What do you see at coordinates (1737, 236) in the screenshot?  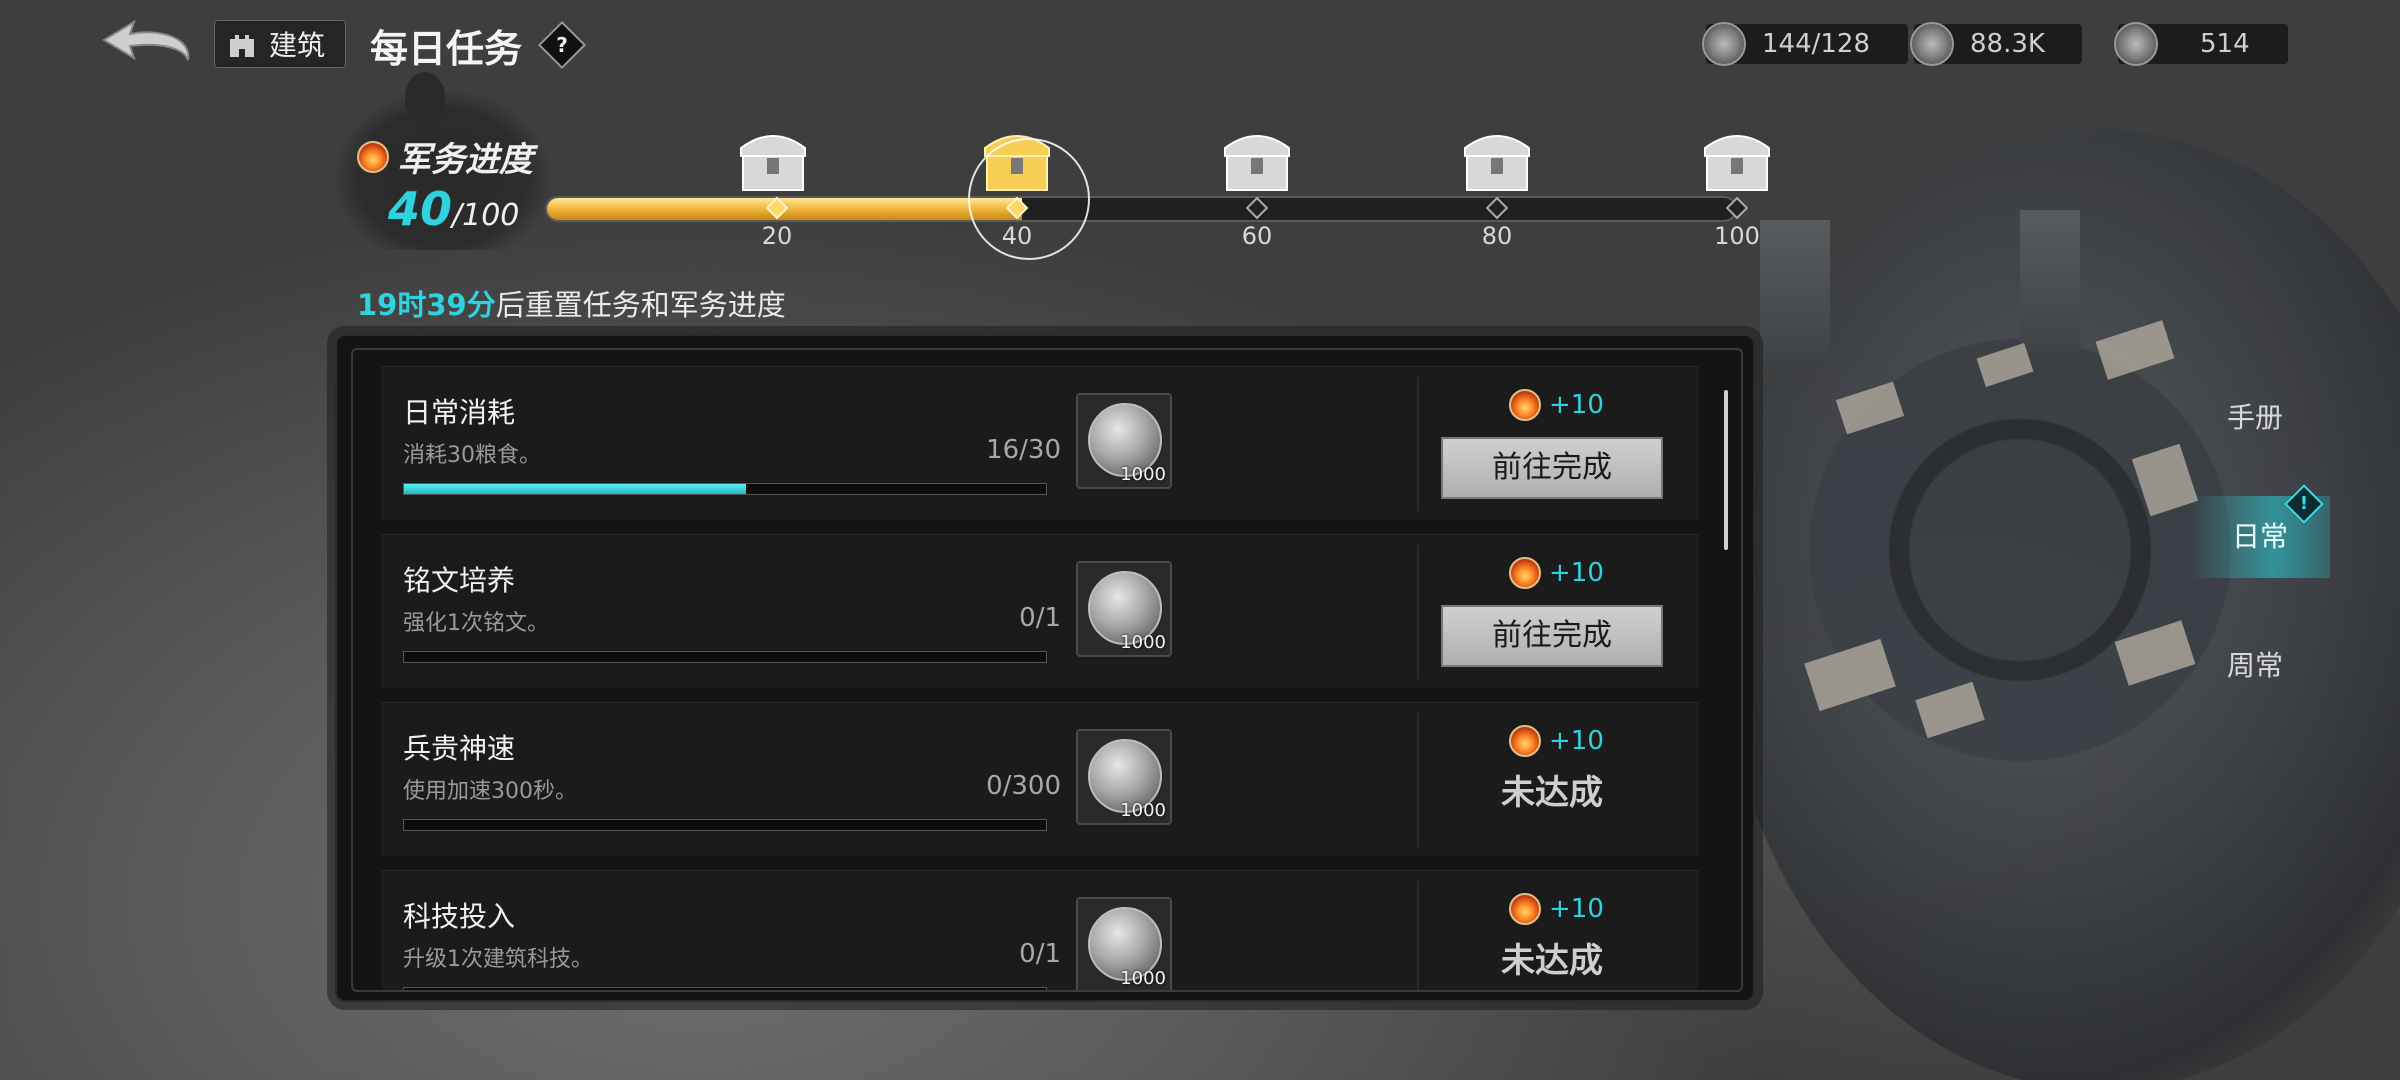 I see `milestone-label: 100` at bounding box center [1737, 236].